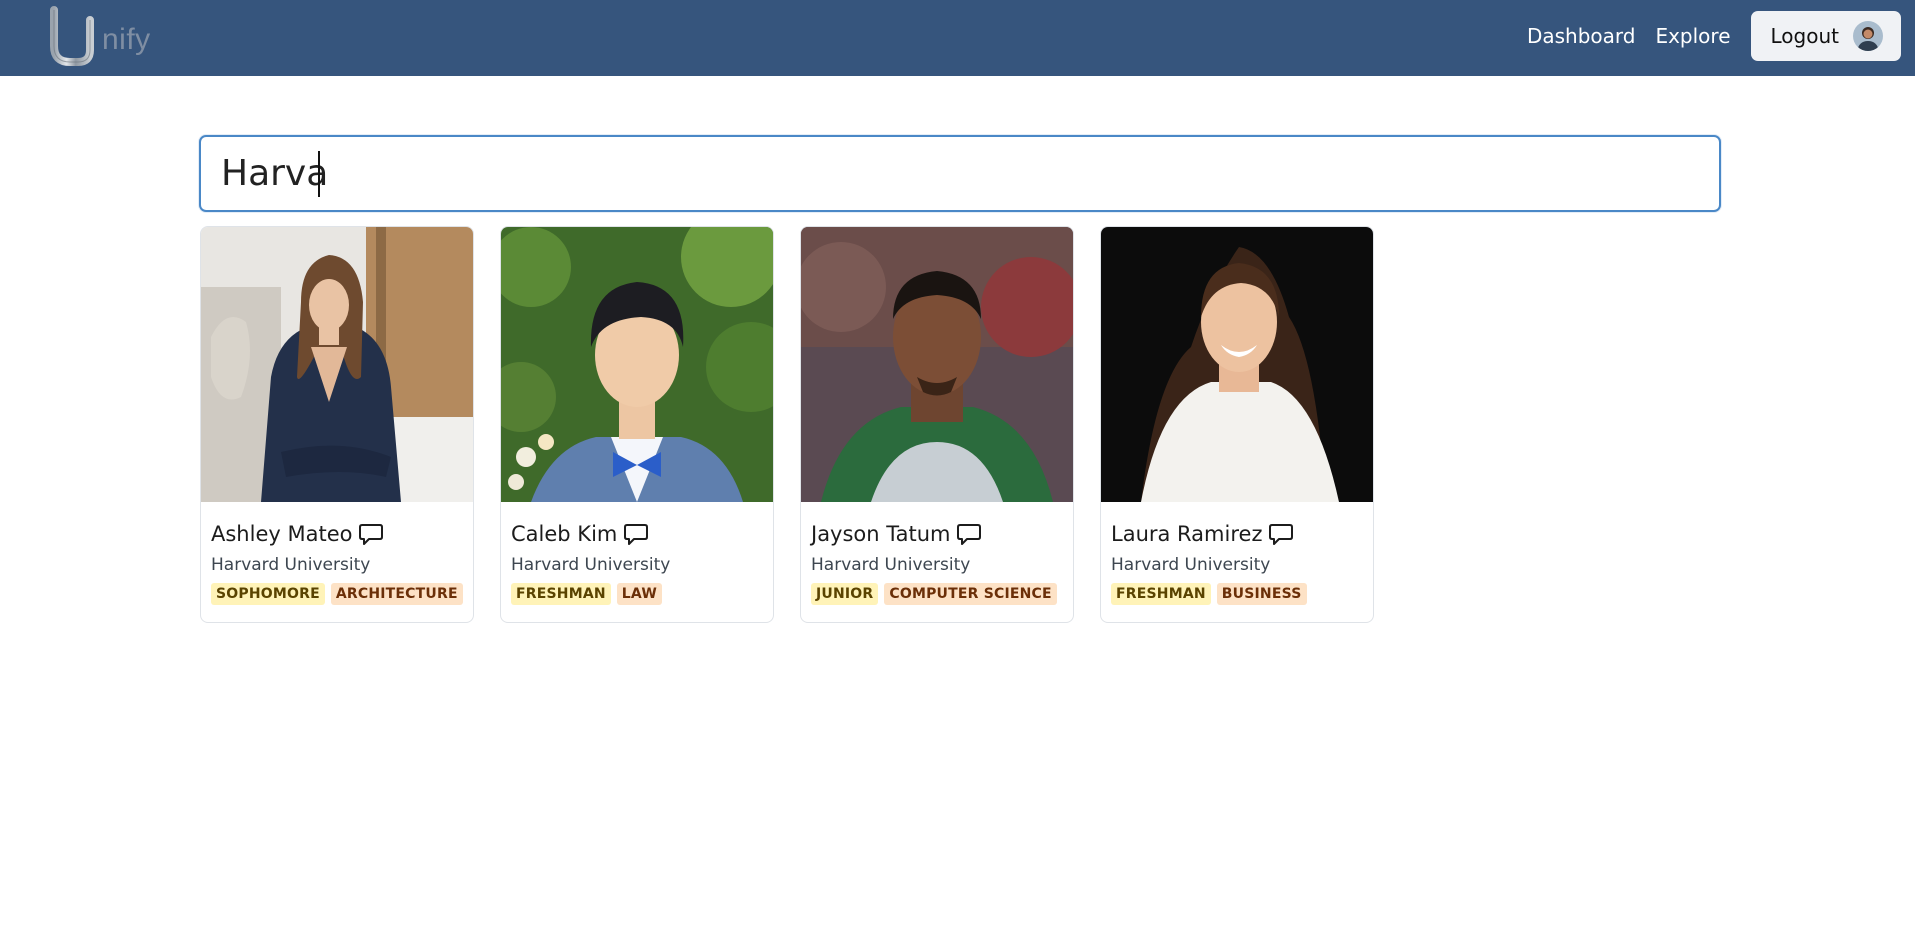  Describe the element at coordinates (1187, 534) in the screenshot. I see `profile-name: Laura Ramirez` at that location.